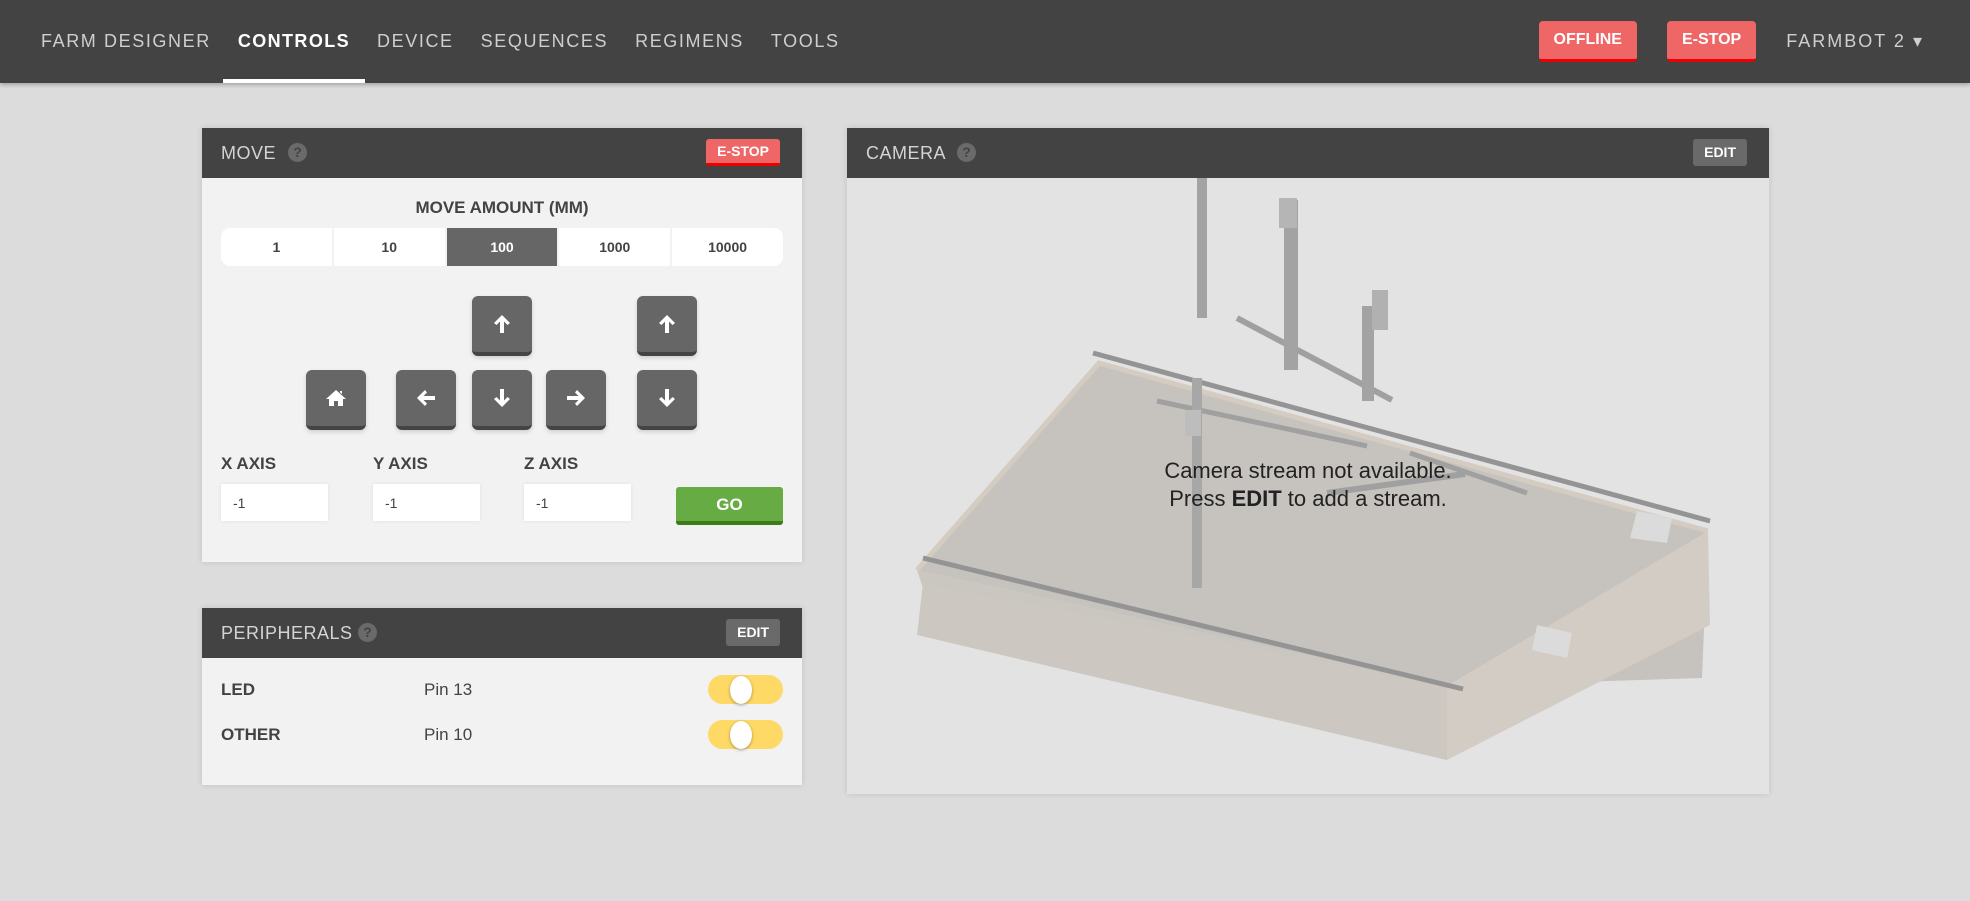 The width and height of the screenshot is (1970, 901). I want to click on peripherals-edit-button: EDIT, so click(753, 632).